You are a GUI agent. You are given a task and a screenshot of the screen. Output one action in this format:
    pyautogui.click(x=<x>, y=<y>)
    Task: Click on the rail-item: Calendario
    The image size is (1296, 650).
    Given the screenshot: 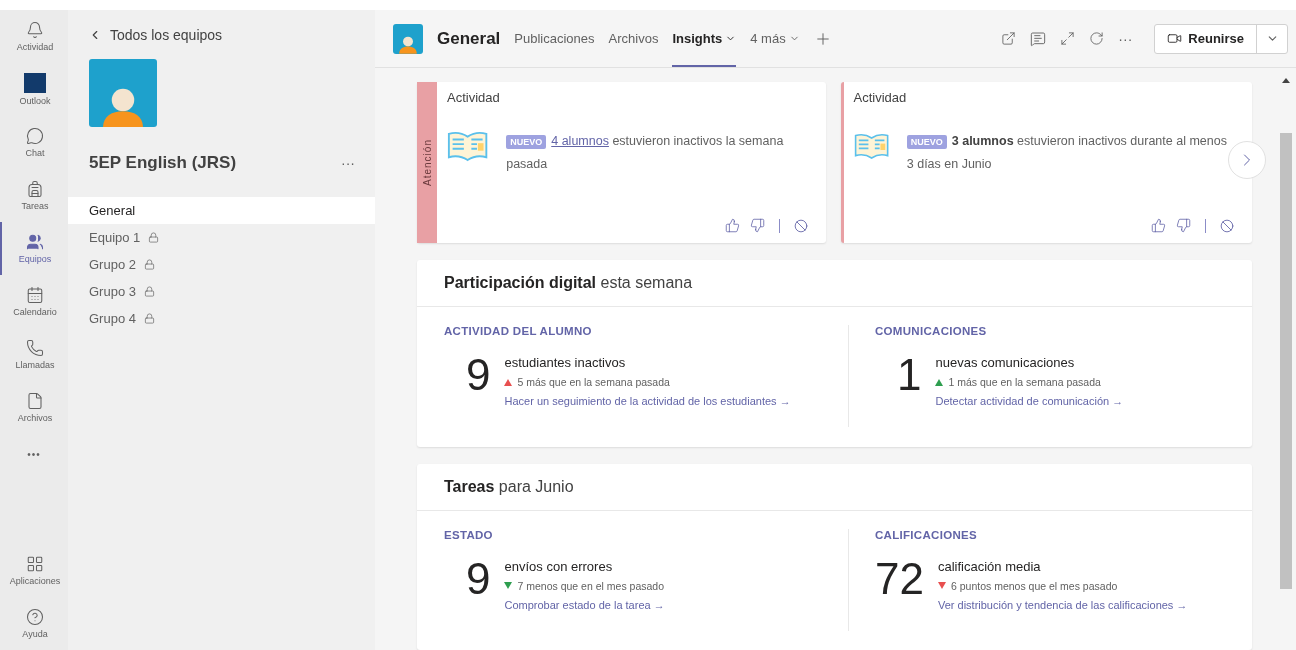 What is the action you would take?
    pyautogui.click(x=34, y=301)
    